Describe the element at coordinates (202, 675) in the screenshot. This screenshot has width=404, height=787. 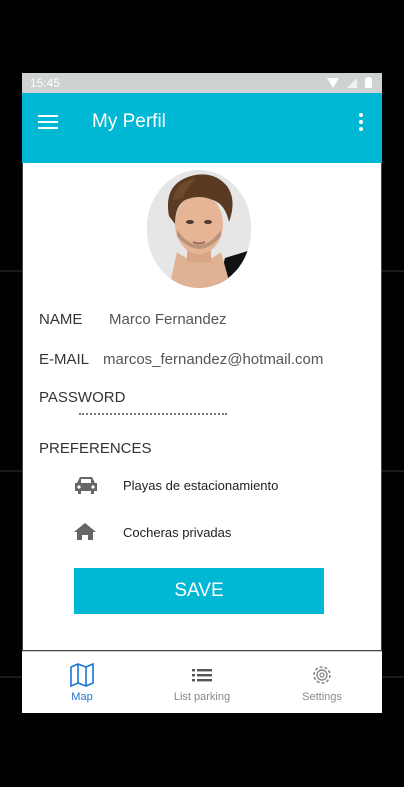
I see `list-icon` at that location.